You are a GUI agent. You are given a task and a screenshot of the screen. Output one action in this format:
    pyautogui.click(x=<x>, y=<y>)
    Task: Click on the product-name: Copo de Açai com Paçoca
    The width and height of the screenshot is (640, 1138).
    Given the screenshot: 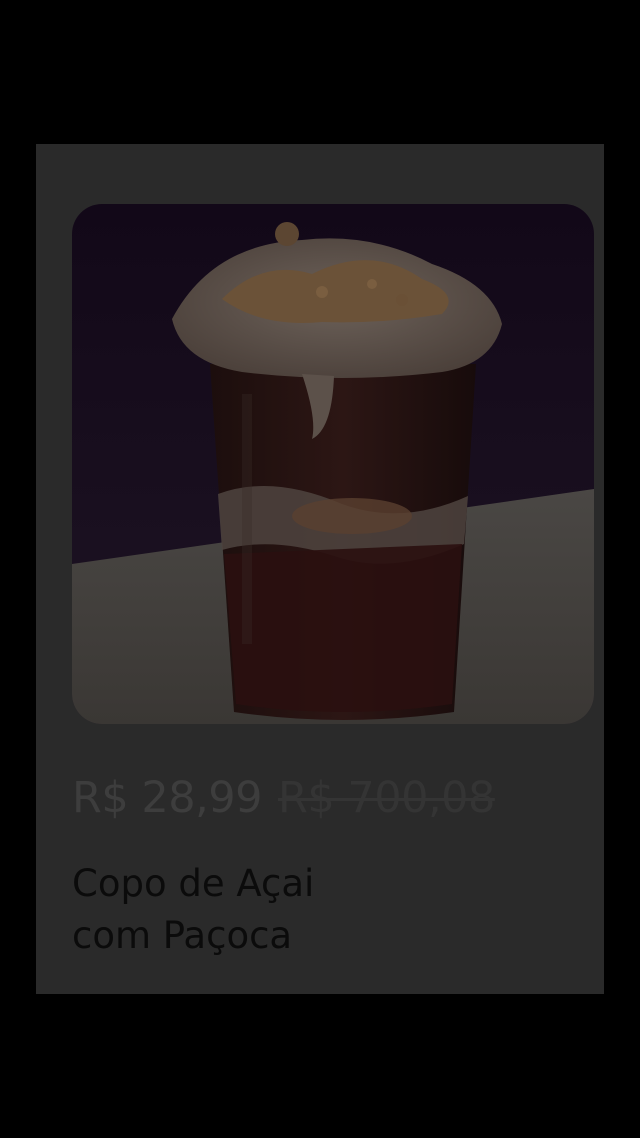 What is the action you would take?
    pyautogui.click(x=193, y=909)
    